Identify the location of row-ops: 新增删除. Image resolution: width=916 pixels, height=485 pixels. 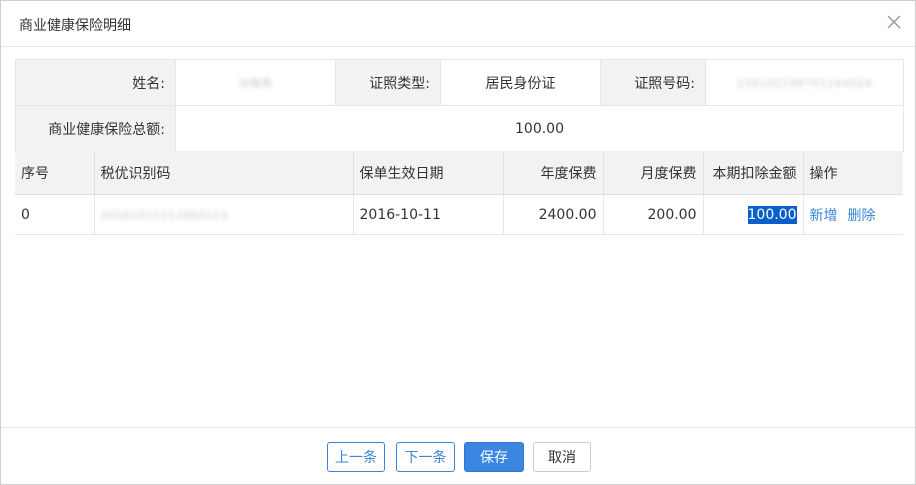
(853, 215).